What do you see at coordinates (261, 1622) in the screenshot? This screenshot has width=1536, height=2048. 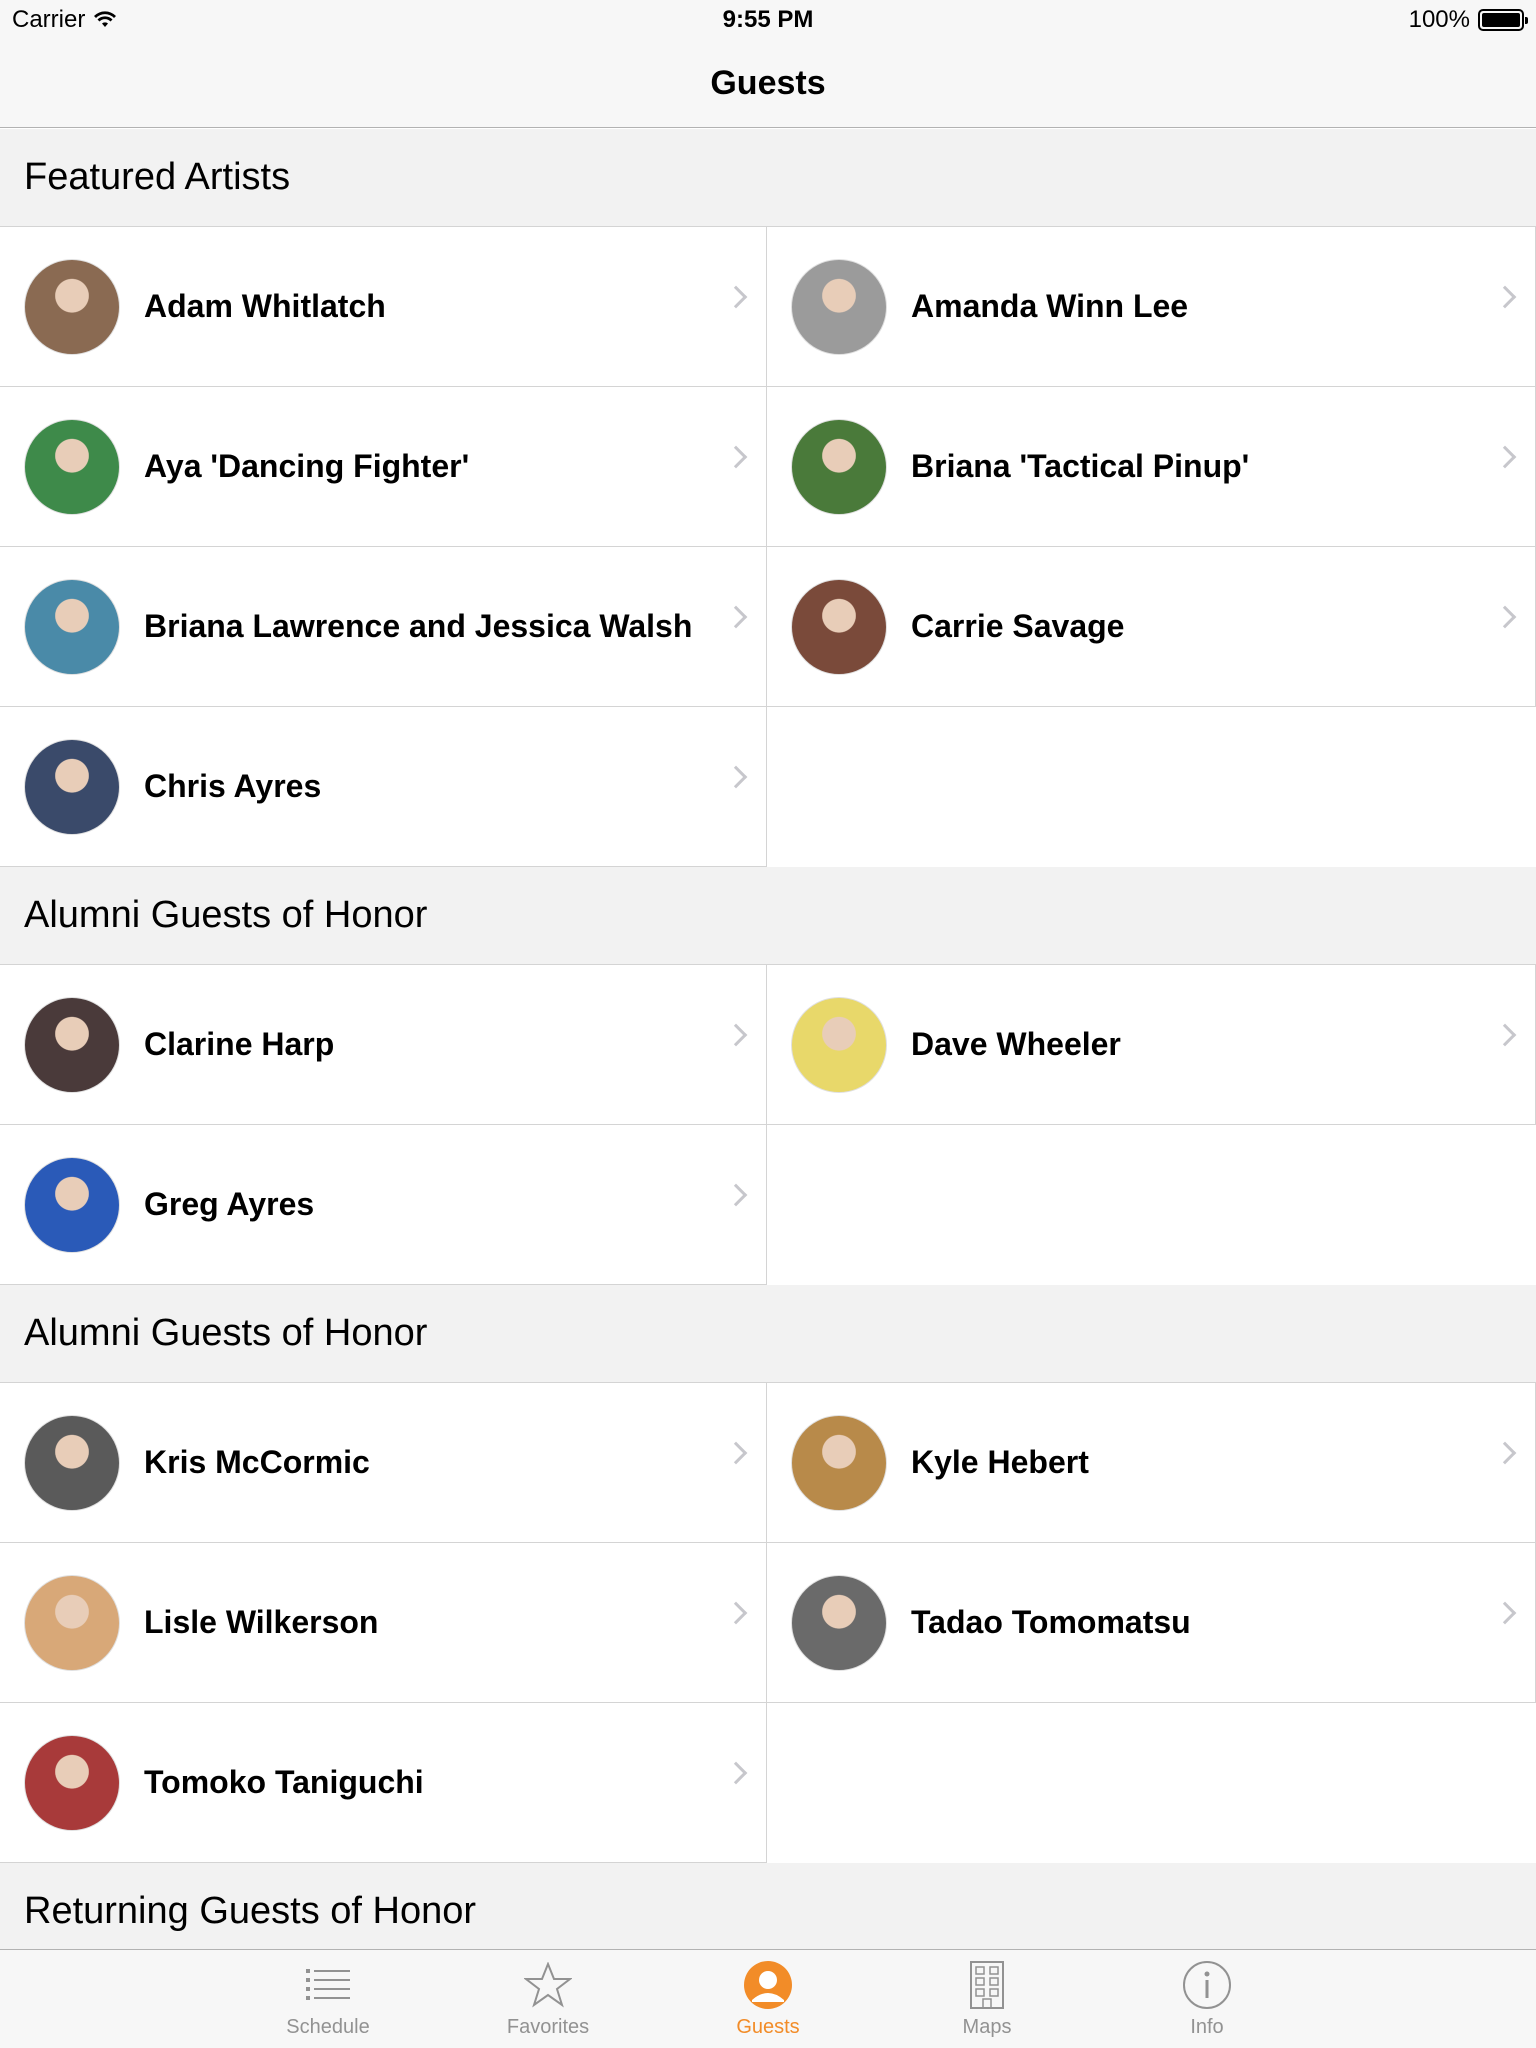 I see `guest-name: Lisle Wilkerson` at bounding box center [261, 1622].